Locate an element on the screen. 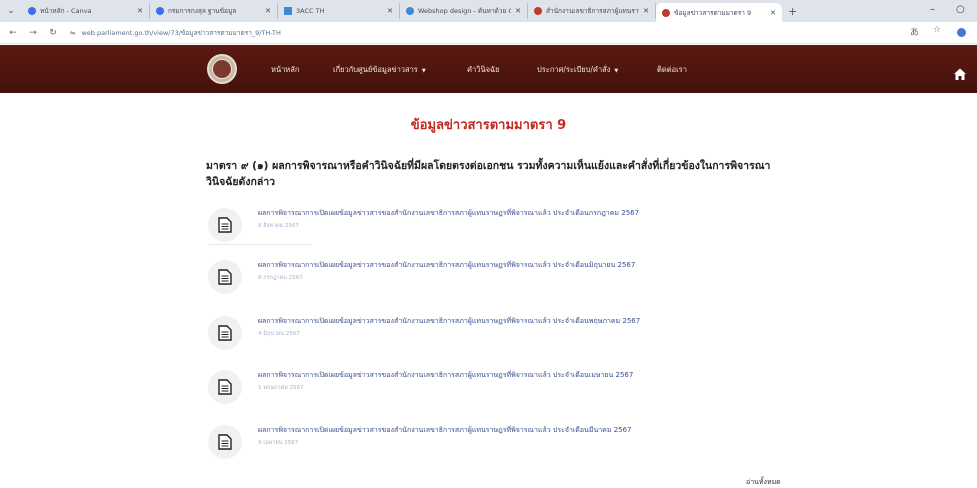 The image size is (977, 488). nav-item-decisions: คำวินิจฉัย is located at coordinates (483, 70).